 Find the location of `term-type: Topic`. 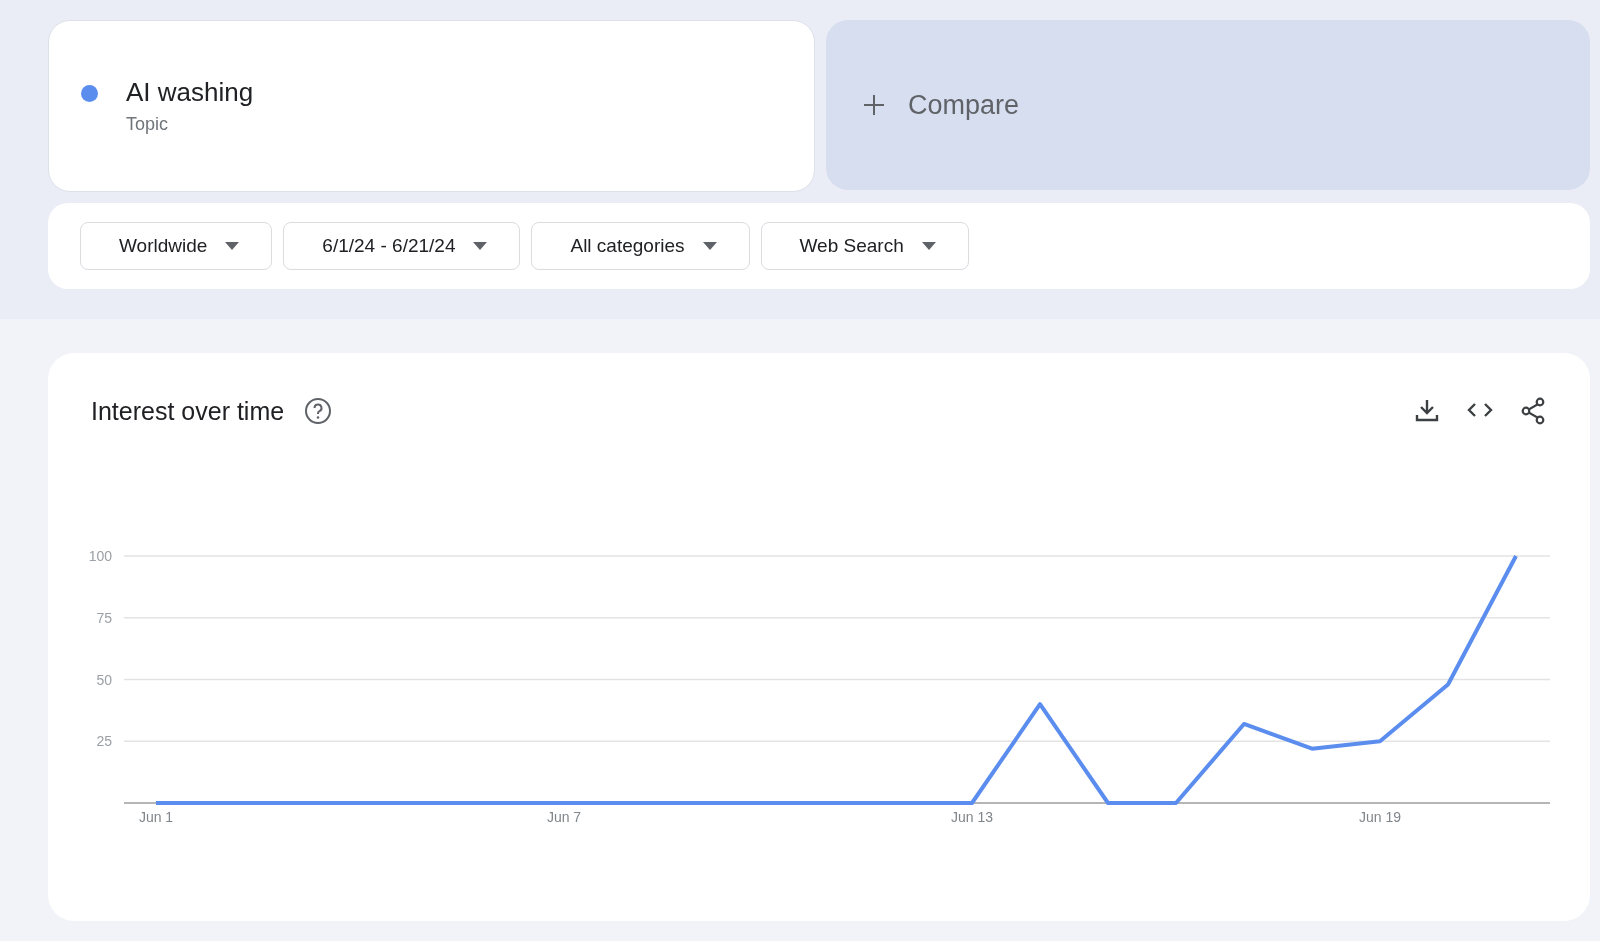

term-type: Topic is located at coordinates (148, 124).